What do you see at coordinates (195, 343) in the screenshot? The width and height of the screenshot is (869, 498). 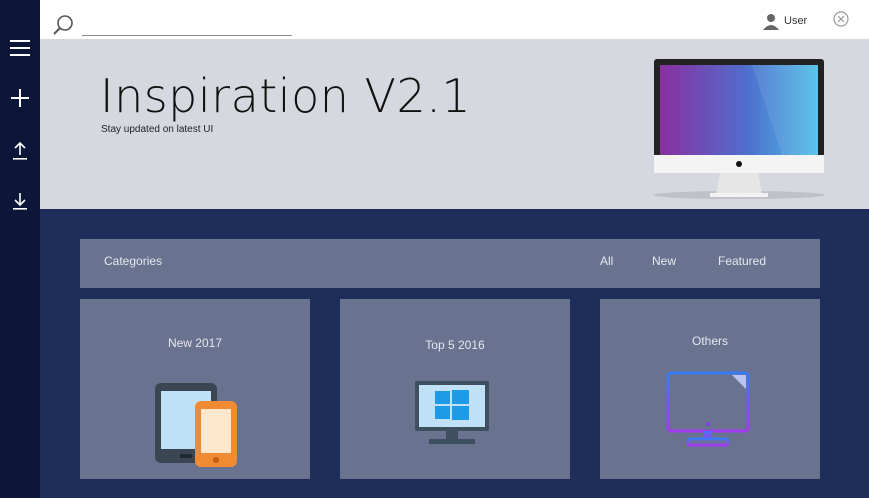 I see `tile-label: New 2017` at bounding box center [195, 343].